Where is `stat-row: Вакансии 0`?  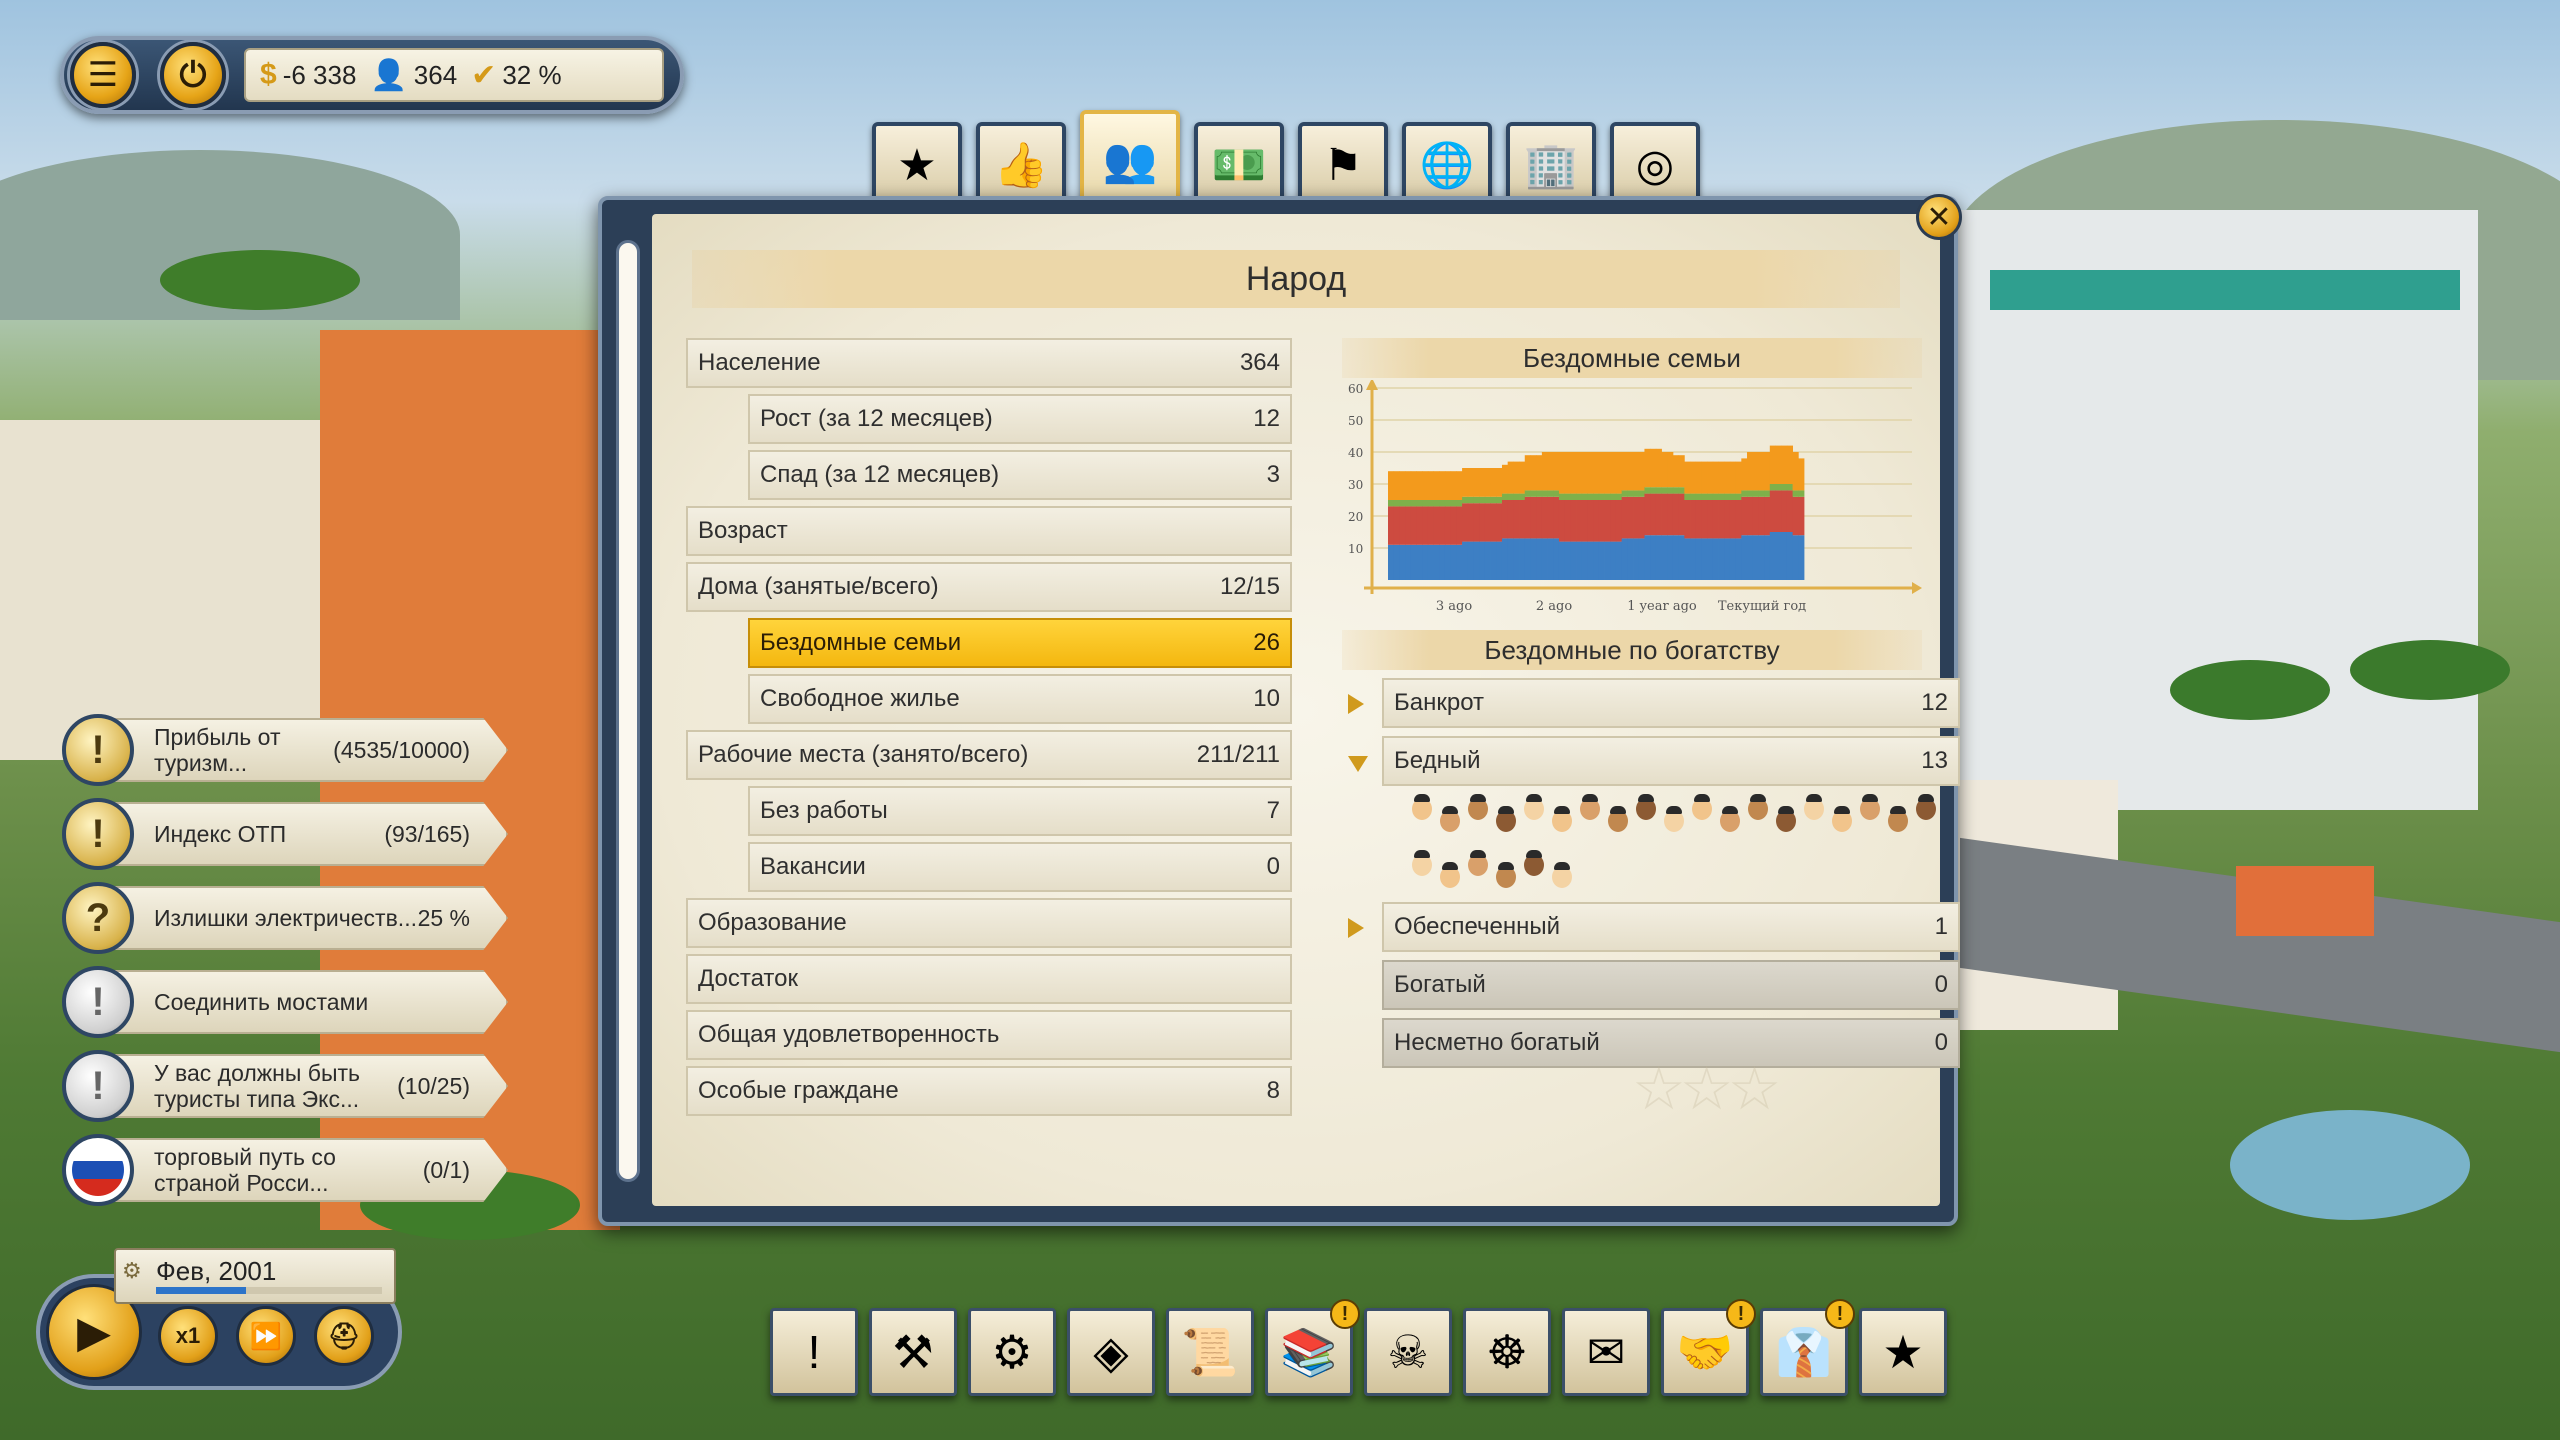
stat-row: Вакансии 0 is located at coordinates (1020, 867).